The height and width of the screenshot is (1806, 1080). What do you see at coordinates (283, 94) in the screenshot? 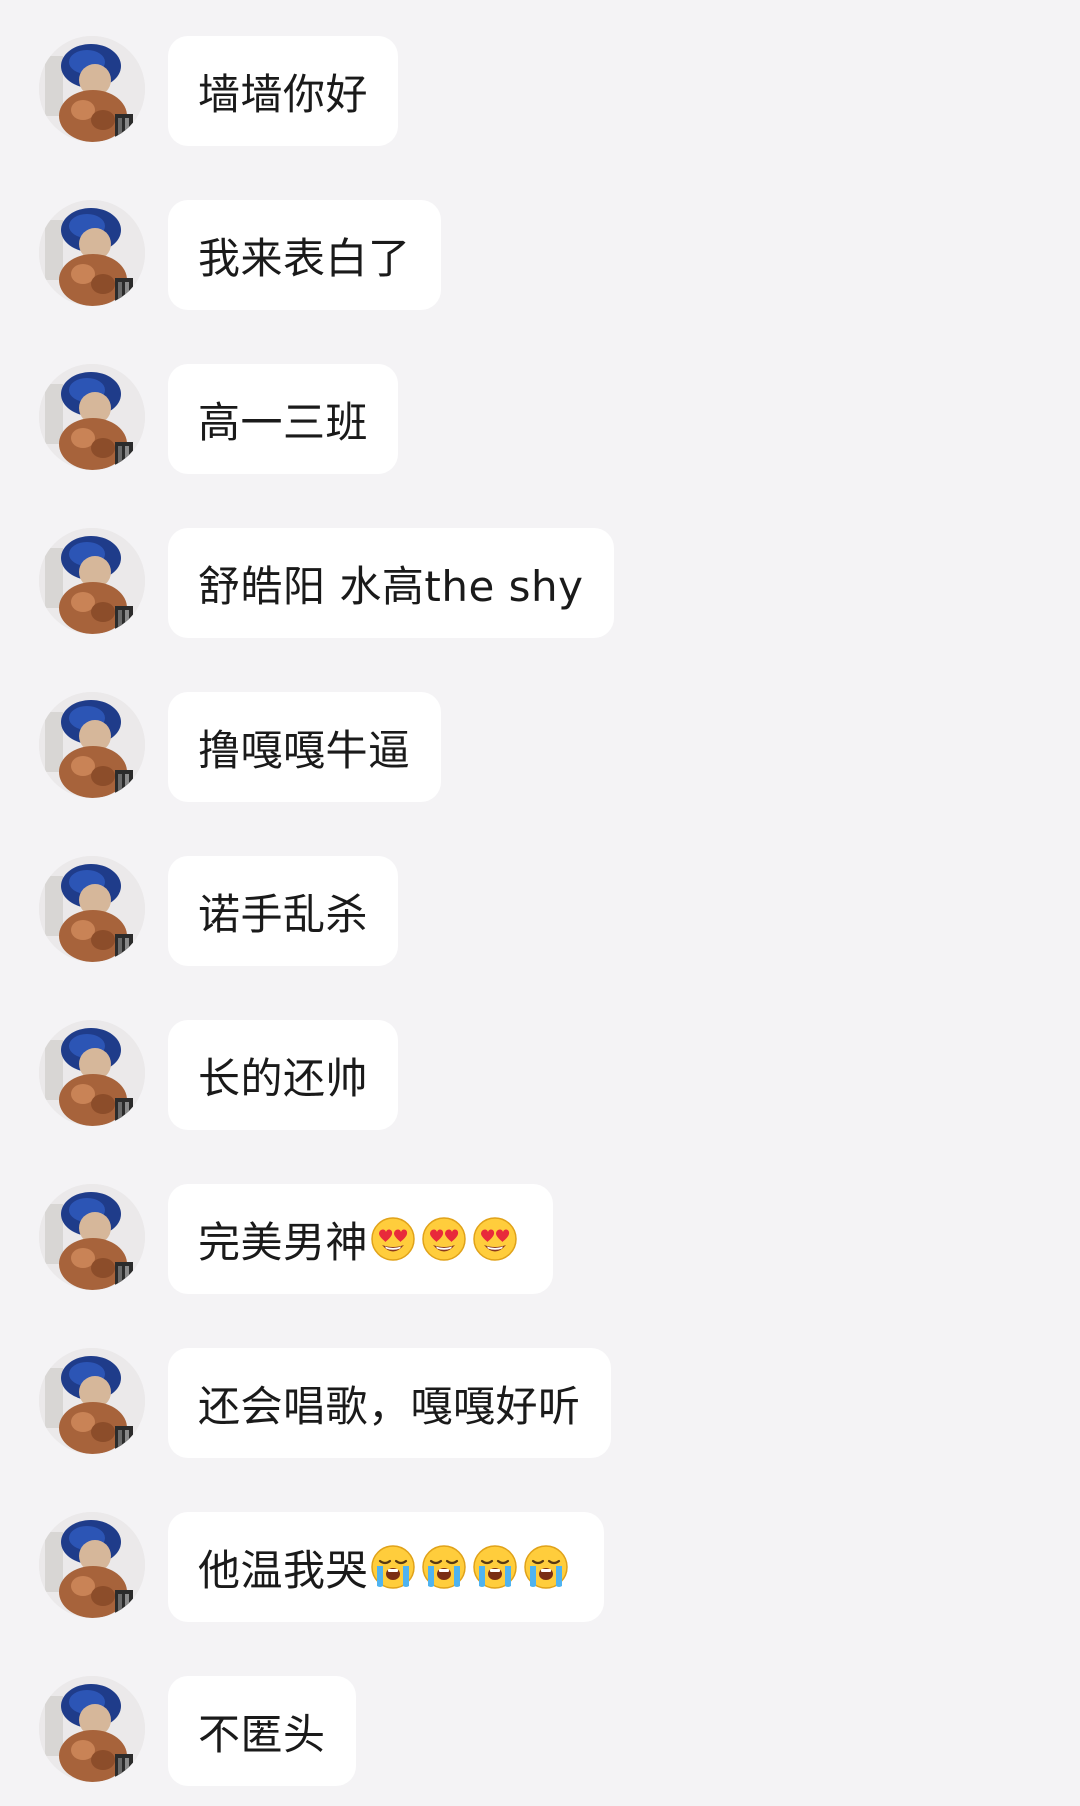
I see `message-text: 墙墙你好` at bounding box center [283, 94].